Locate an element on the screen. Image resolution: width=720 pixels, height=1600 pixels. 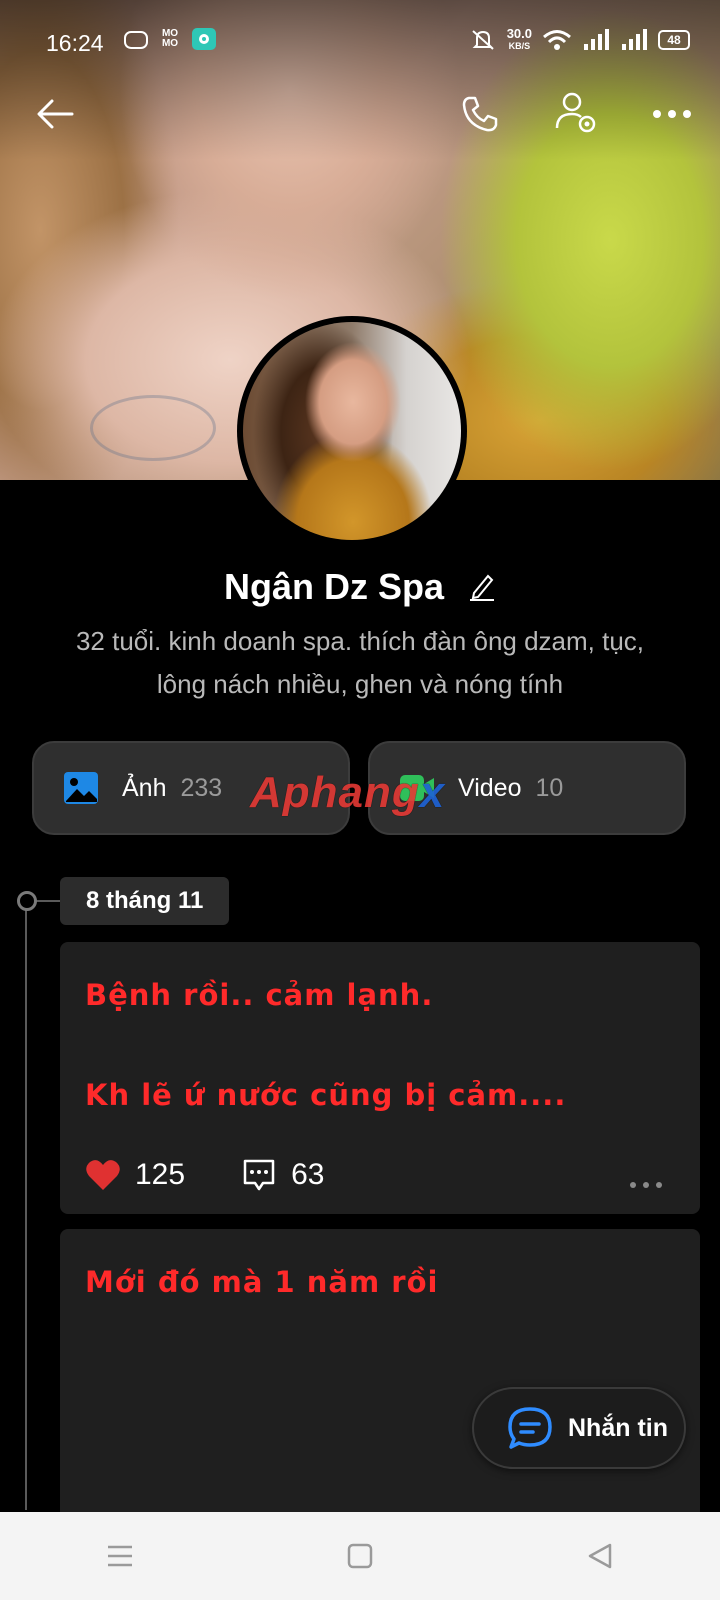
watermark: Aphangx is located at coordinates (347, 793).